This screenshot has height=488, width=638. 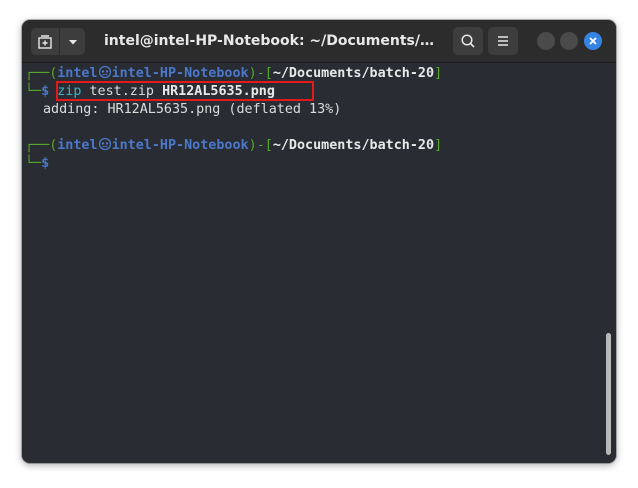 What do you see at coordinates (608, 394) in the screenshot?
I see `scrollbar-thumb` at bounding box center [608, 394].